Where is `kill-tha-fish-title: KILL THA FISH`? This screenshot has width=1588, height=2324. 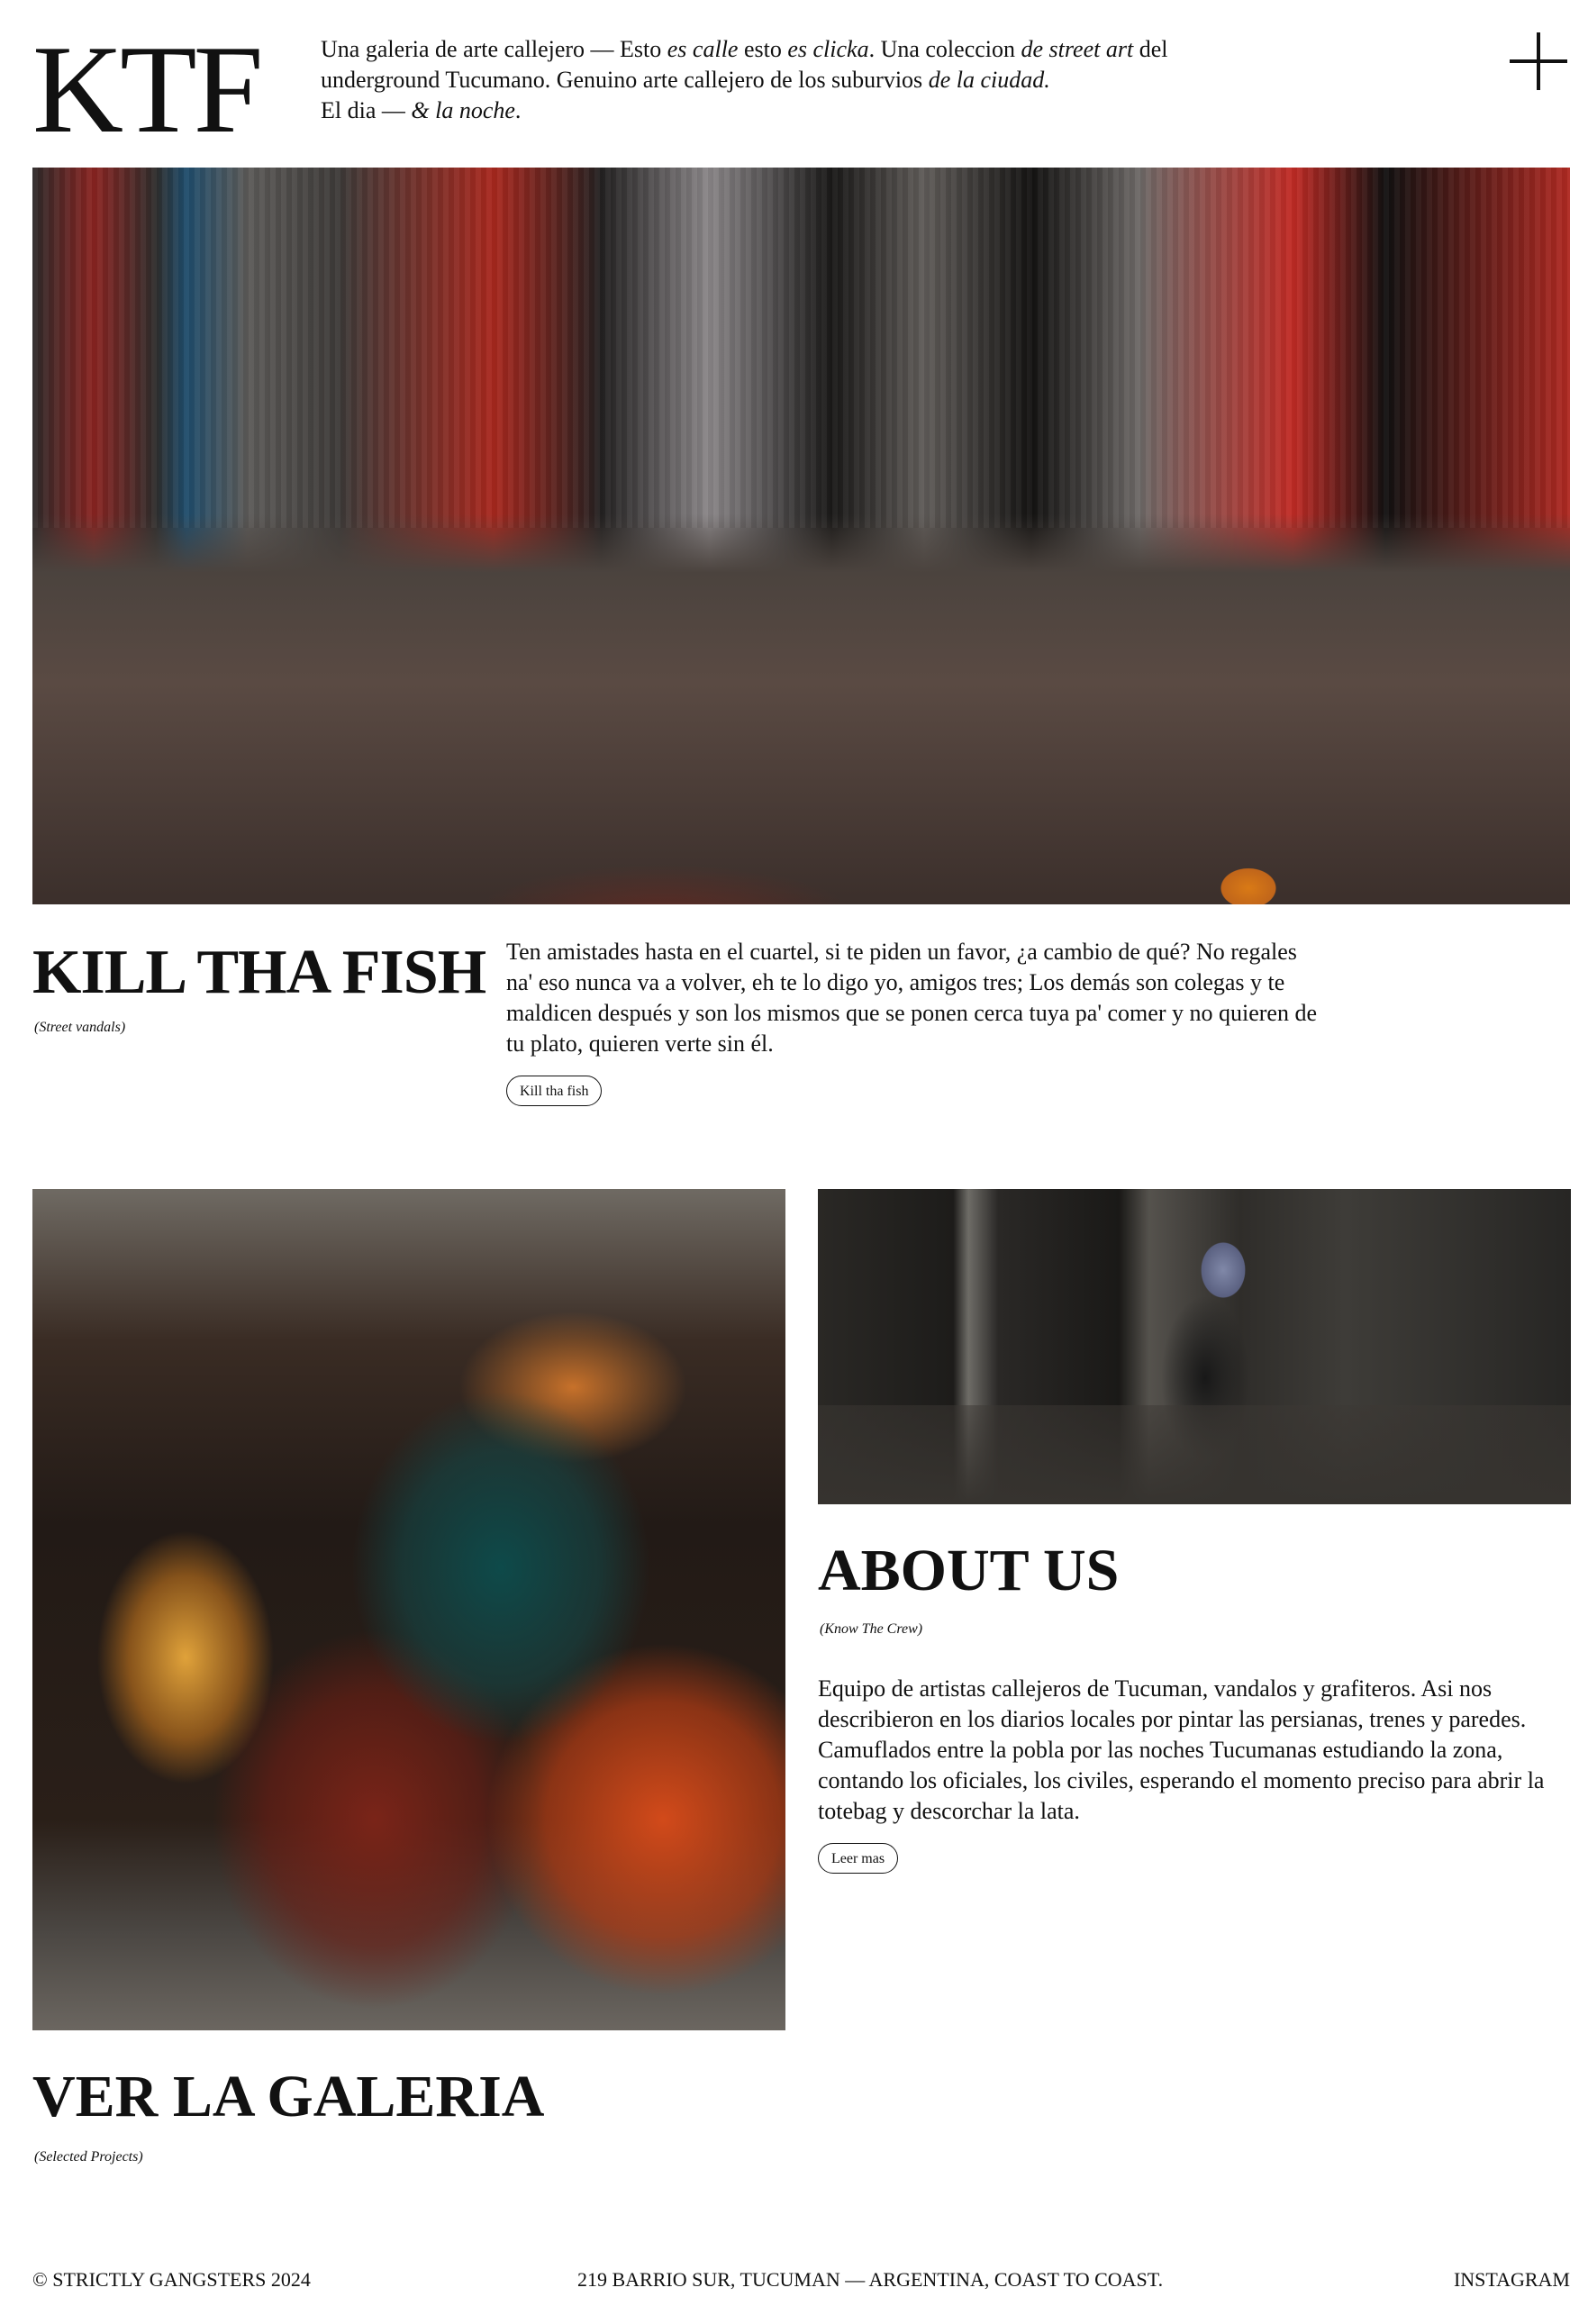 kill-tha-fish-title: KILL THA FISH is located at coordinates (259, 973).